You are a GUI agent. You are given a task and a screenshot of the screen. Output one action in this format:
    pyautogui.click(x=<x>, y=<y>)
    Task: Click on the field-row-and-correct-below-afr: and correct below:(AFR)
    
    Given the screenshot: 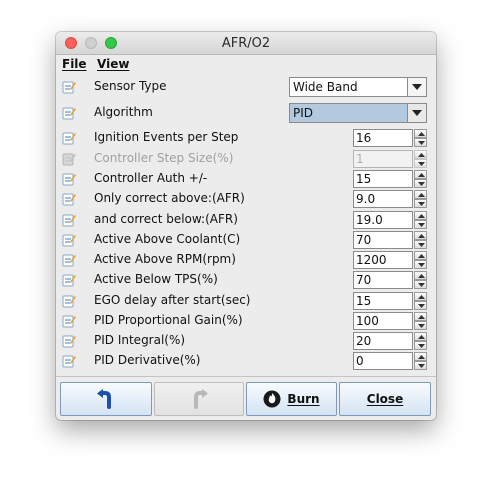 What is the action you would take?
    pyautogui.click(x=246, y=220)
    